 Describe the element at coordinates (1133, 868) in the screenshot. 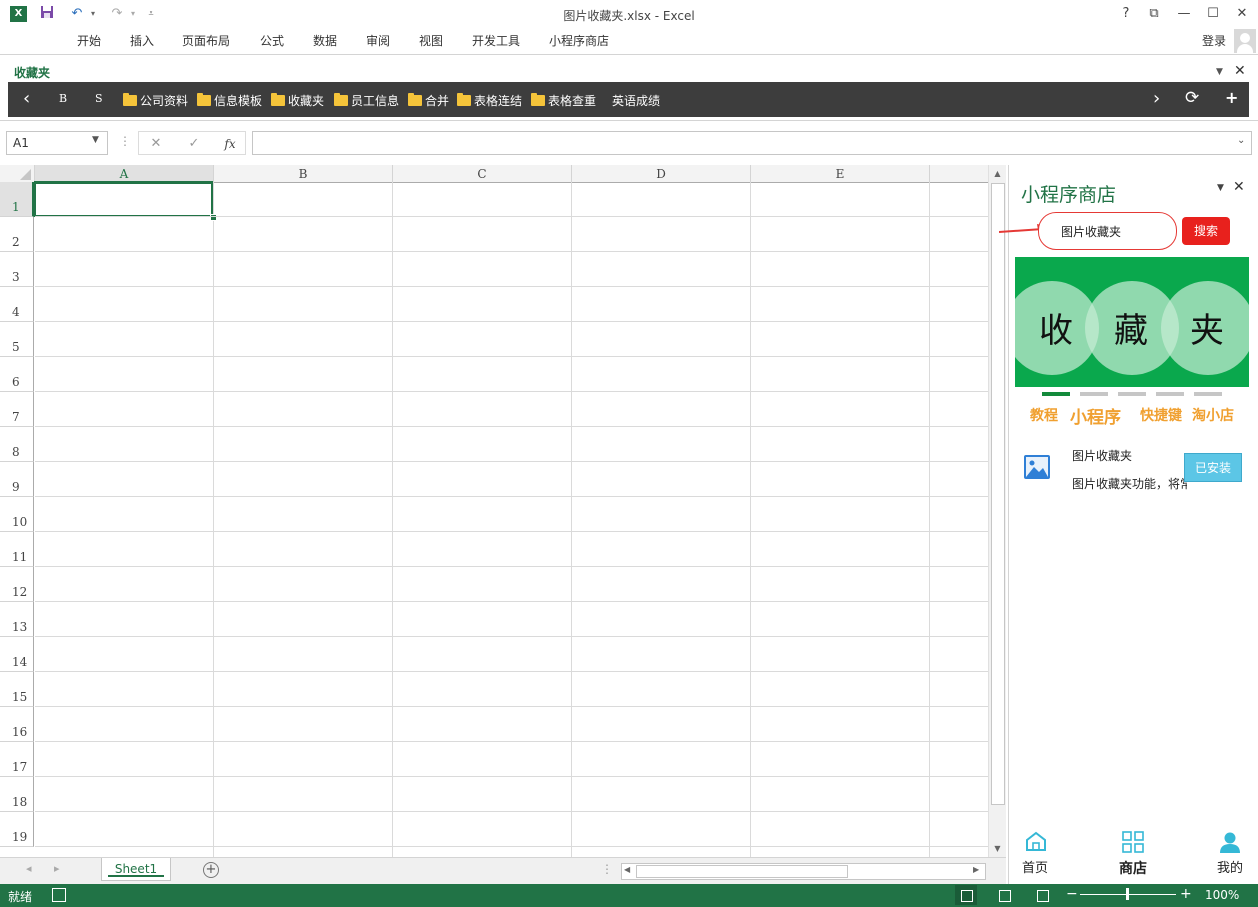

I see `nav-store: 商店` at that location.